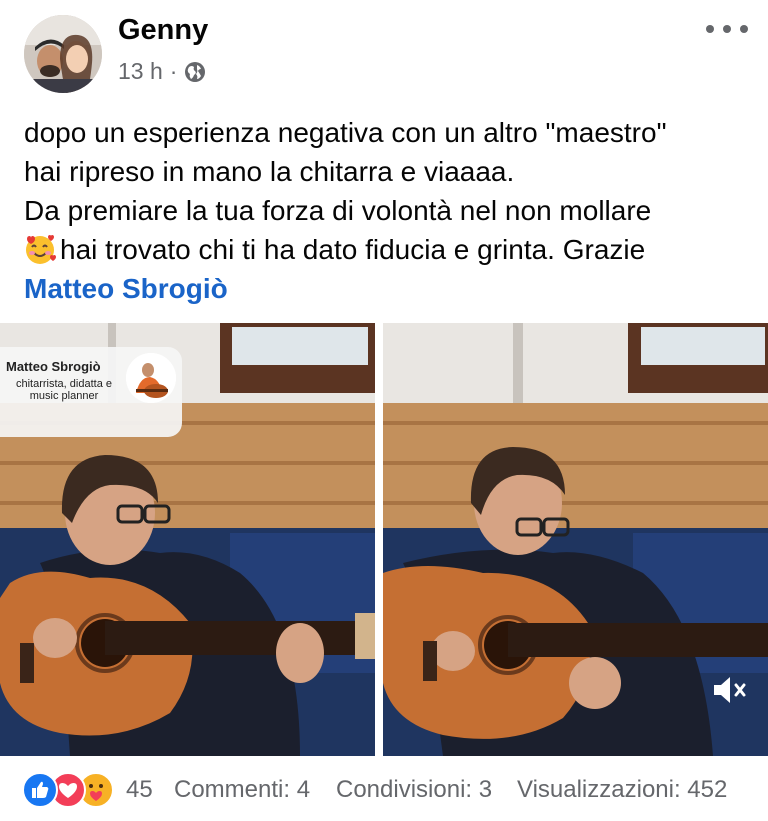  Describe the element at coordinates (40, 249) in the screenshot. I see `smiling-face-with-hearts-icon` at that location.